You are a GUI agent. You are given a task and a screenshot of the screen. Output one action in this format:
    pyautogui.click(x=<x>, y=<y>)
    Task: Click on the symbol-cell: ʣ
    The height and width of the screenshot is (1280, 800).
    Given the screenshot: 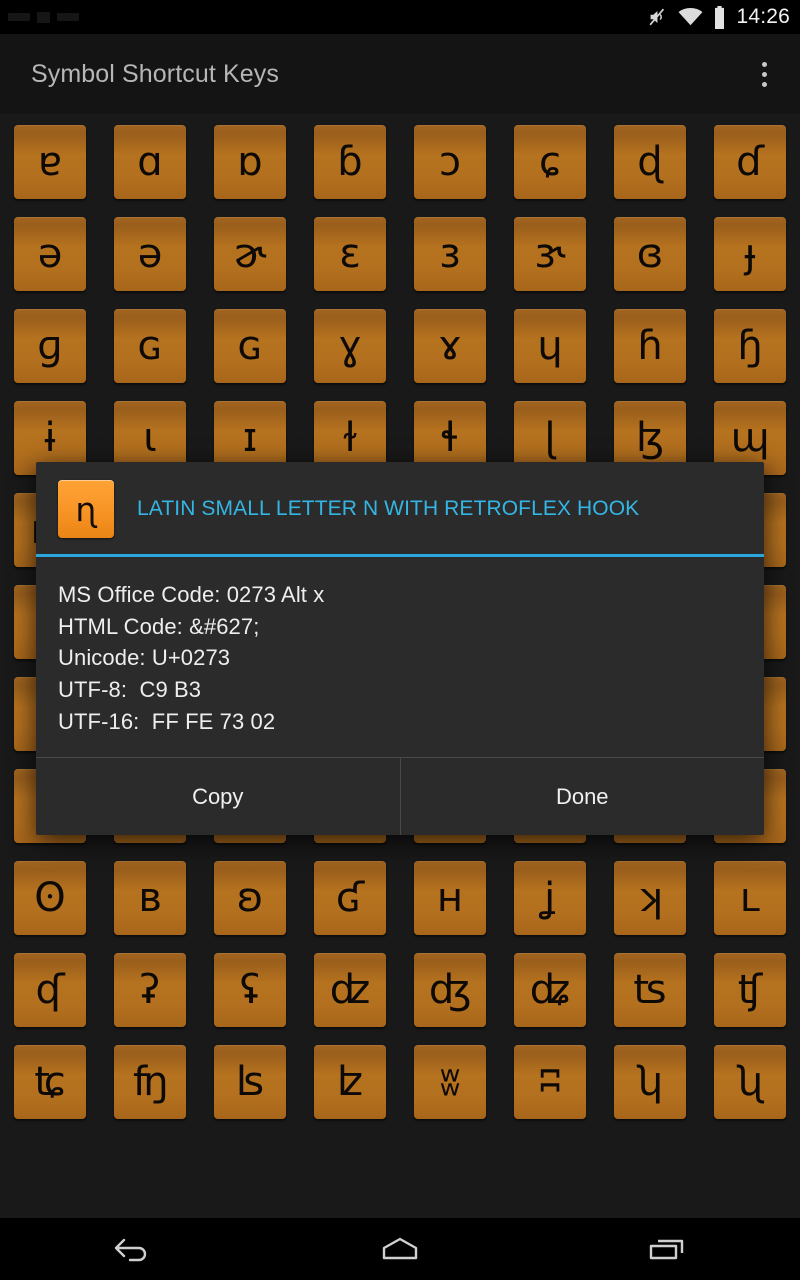 What is the action you would take?
    pyautogui.click(x=350, y=999)
    